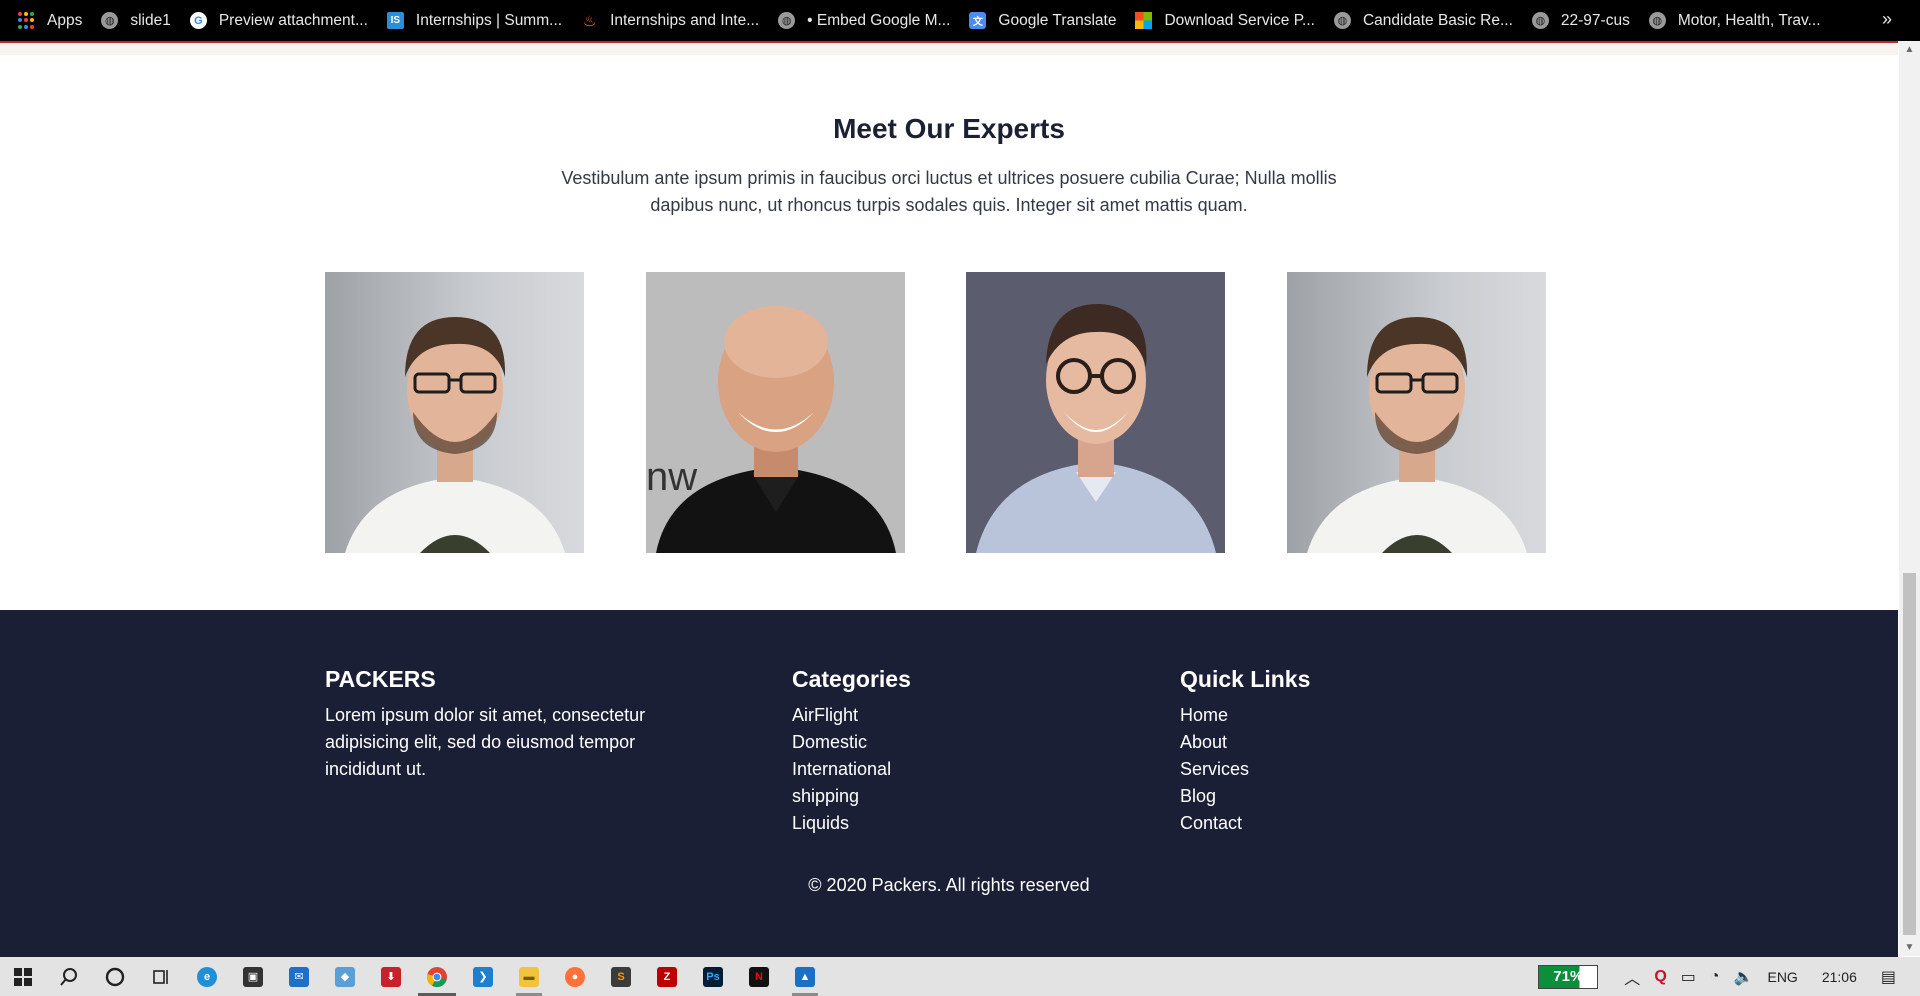 This screenshot has width=1920, height=996. I want to click on firefox-icon: ●, so click(575, 976).